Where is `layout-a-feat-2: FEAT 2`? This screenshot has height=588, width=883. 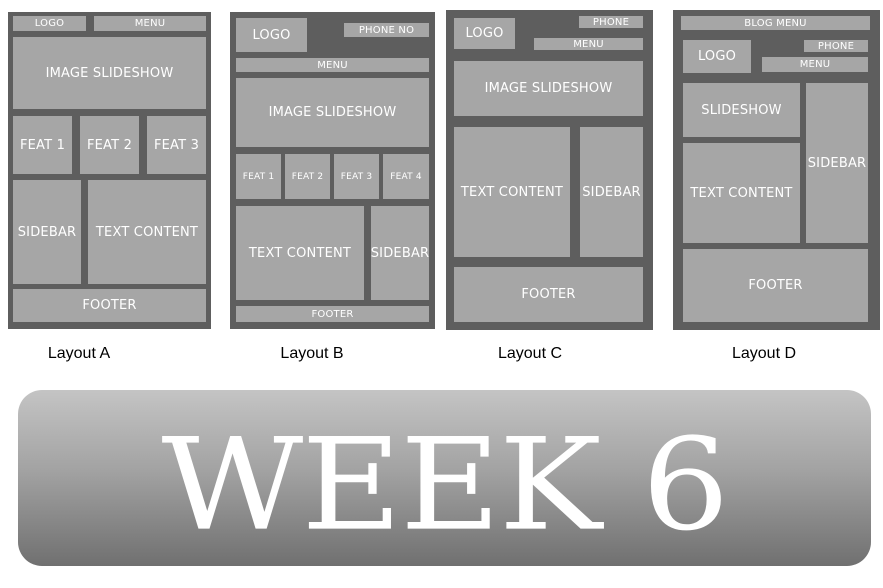
layout-a-feat-2: FEAT 2 is located at coordinates (109, 145).